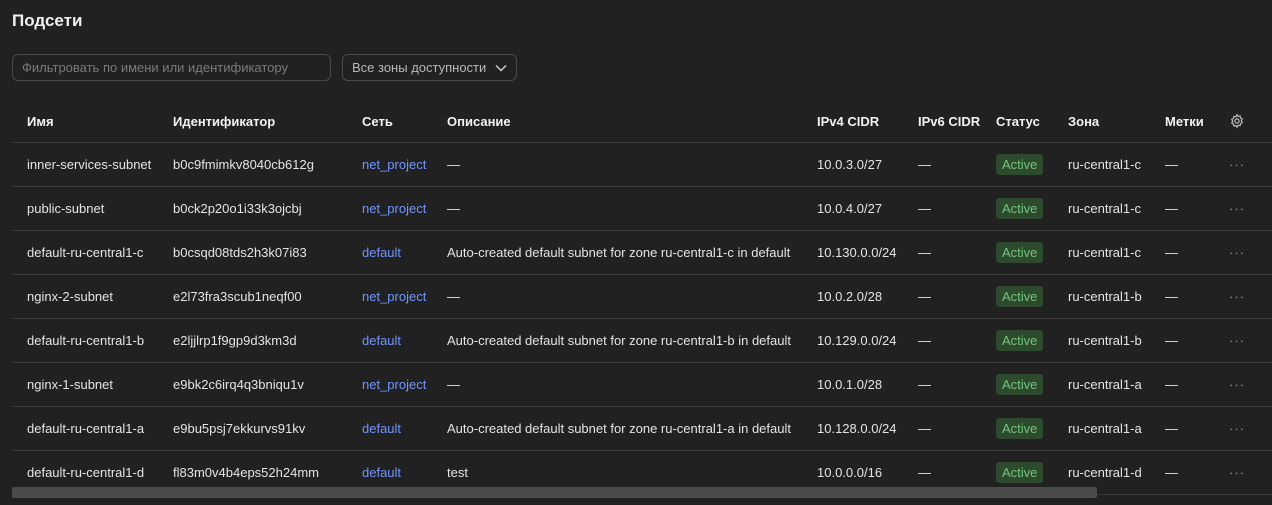 The height and width of the screenshot is (505, 1272). What do you see at coordinates (70, 384) in the screenshot?
I see `subnet-name: nginx-1-subnet` at bounding box center [70, 384].